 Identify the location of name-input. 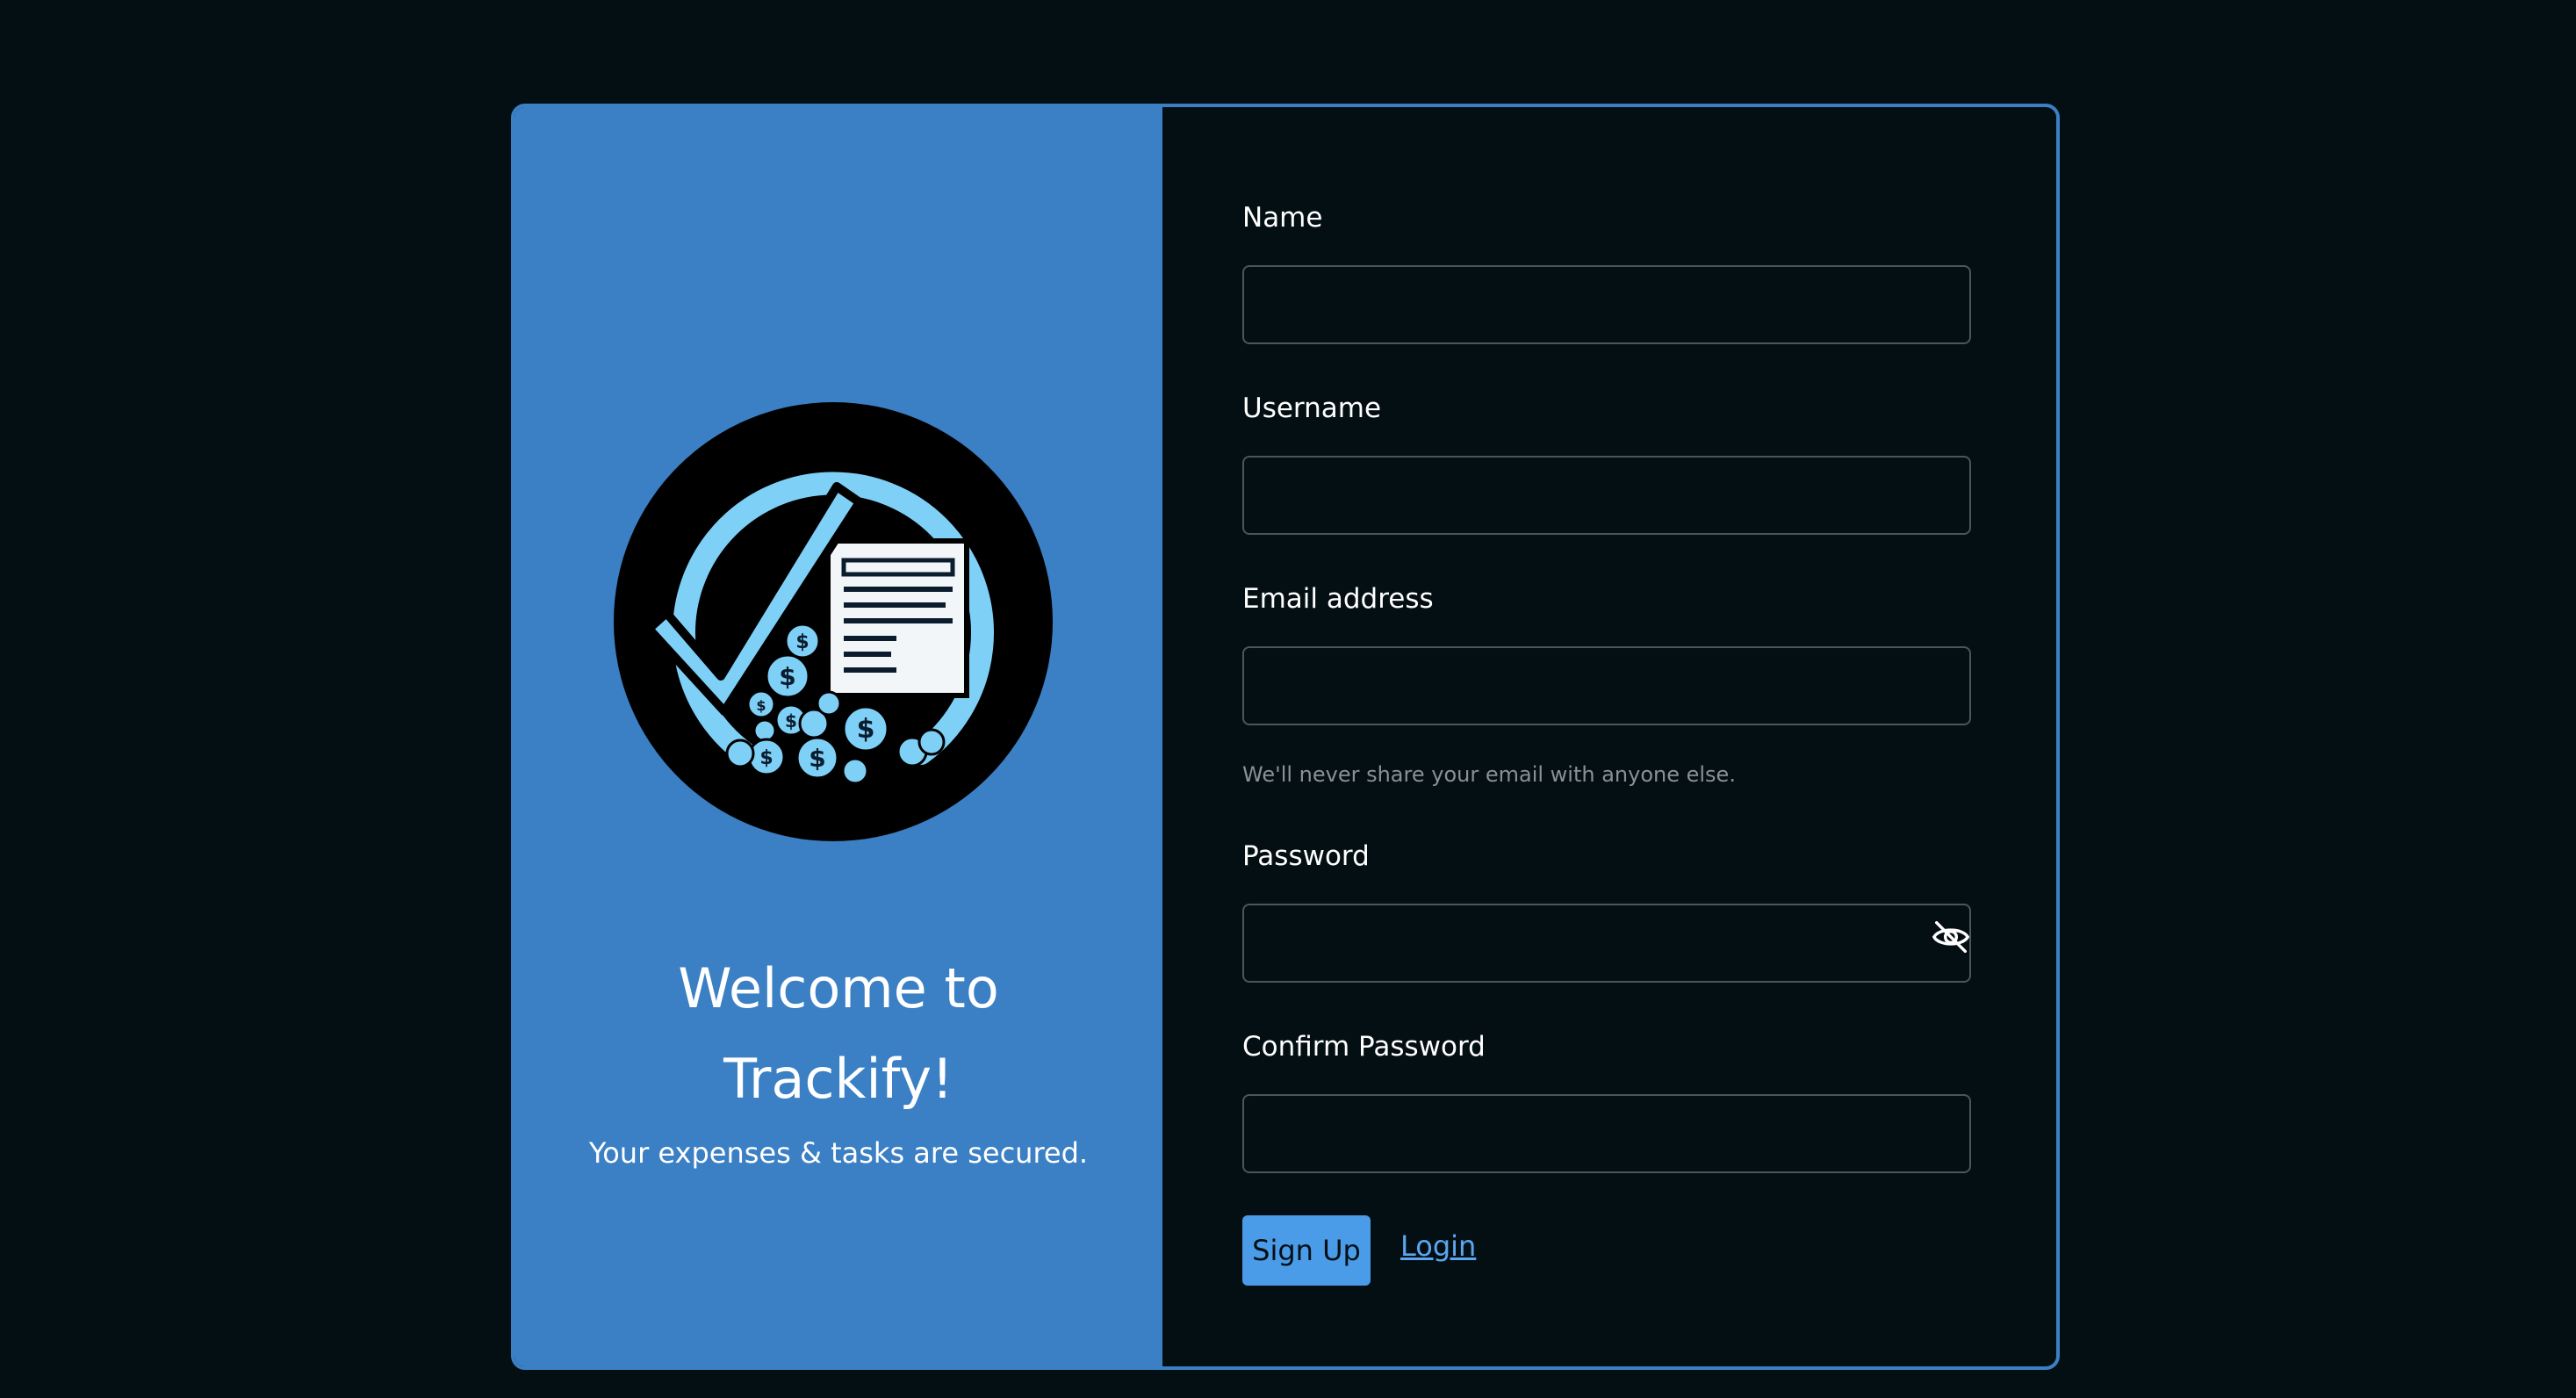
(1606, 305).